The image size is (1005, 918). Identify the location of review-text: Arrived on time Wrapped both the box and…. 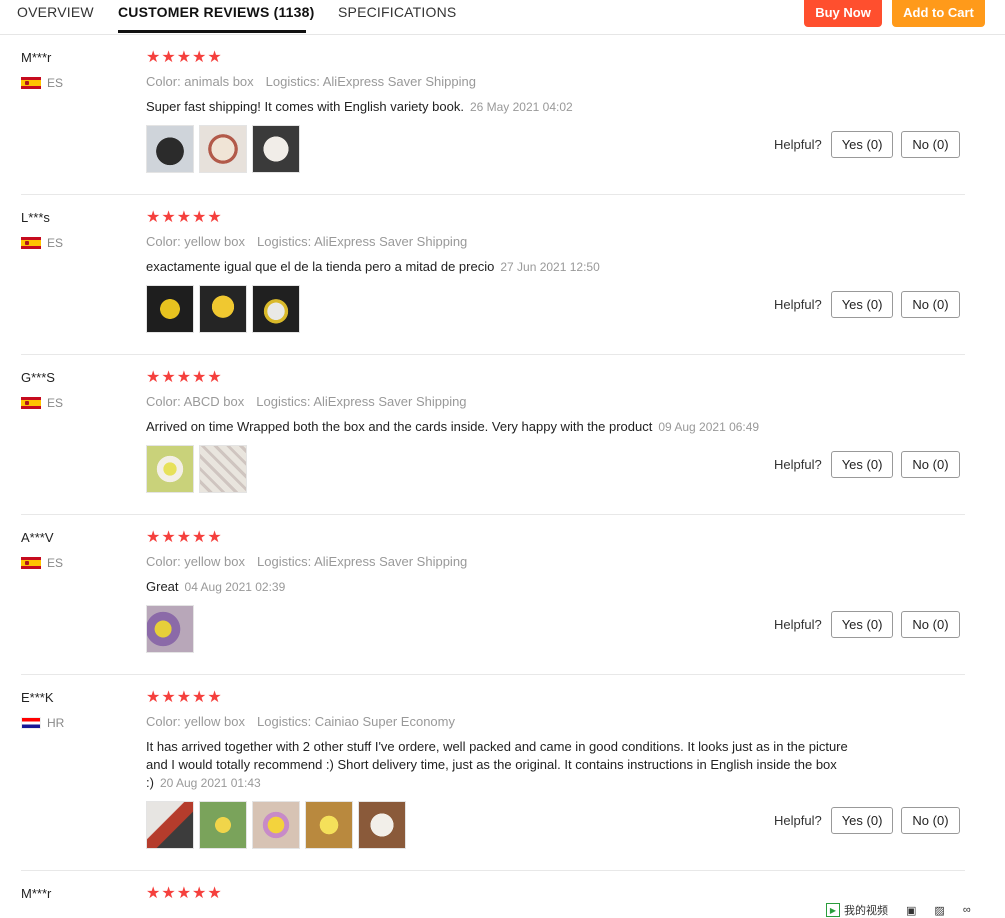
(506, 427).